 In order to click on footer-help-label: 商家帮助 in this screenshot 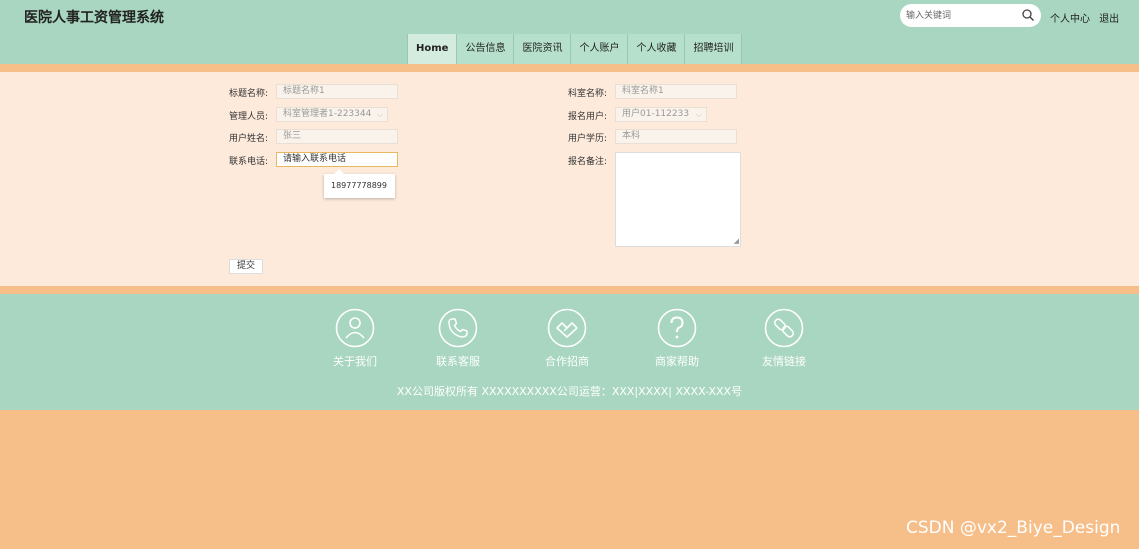, I will do `click(677, 361)`.